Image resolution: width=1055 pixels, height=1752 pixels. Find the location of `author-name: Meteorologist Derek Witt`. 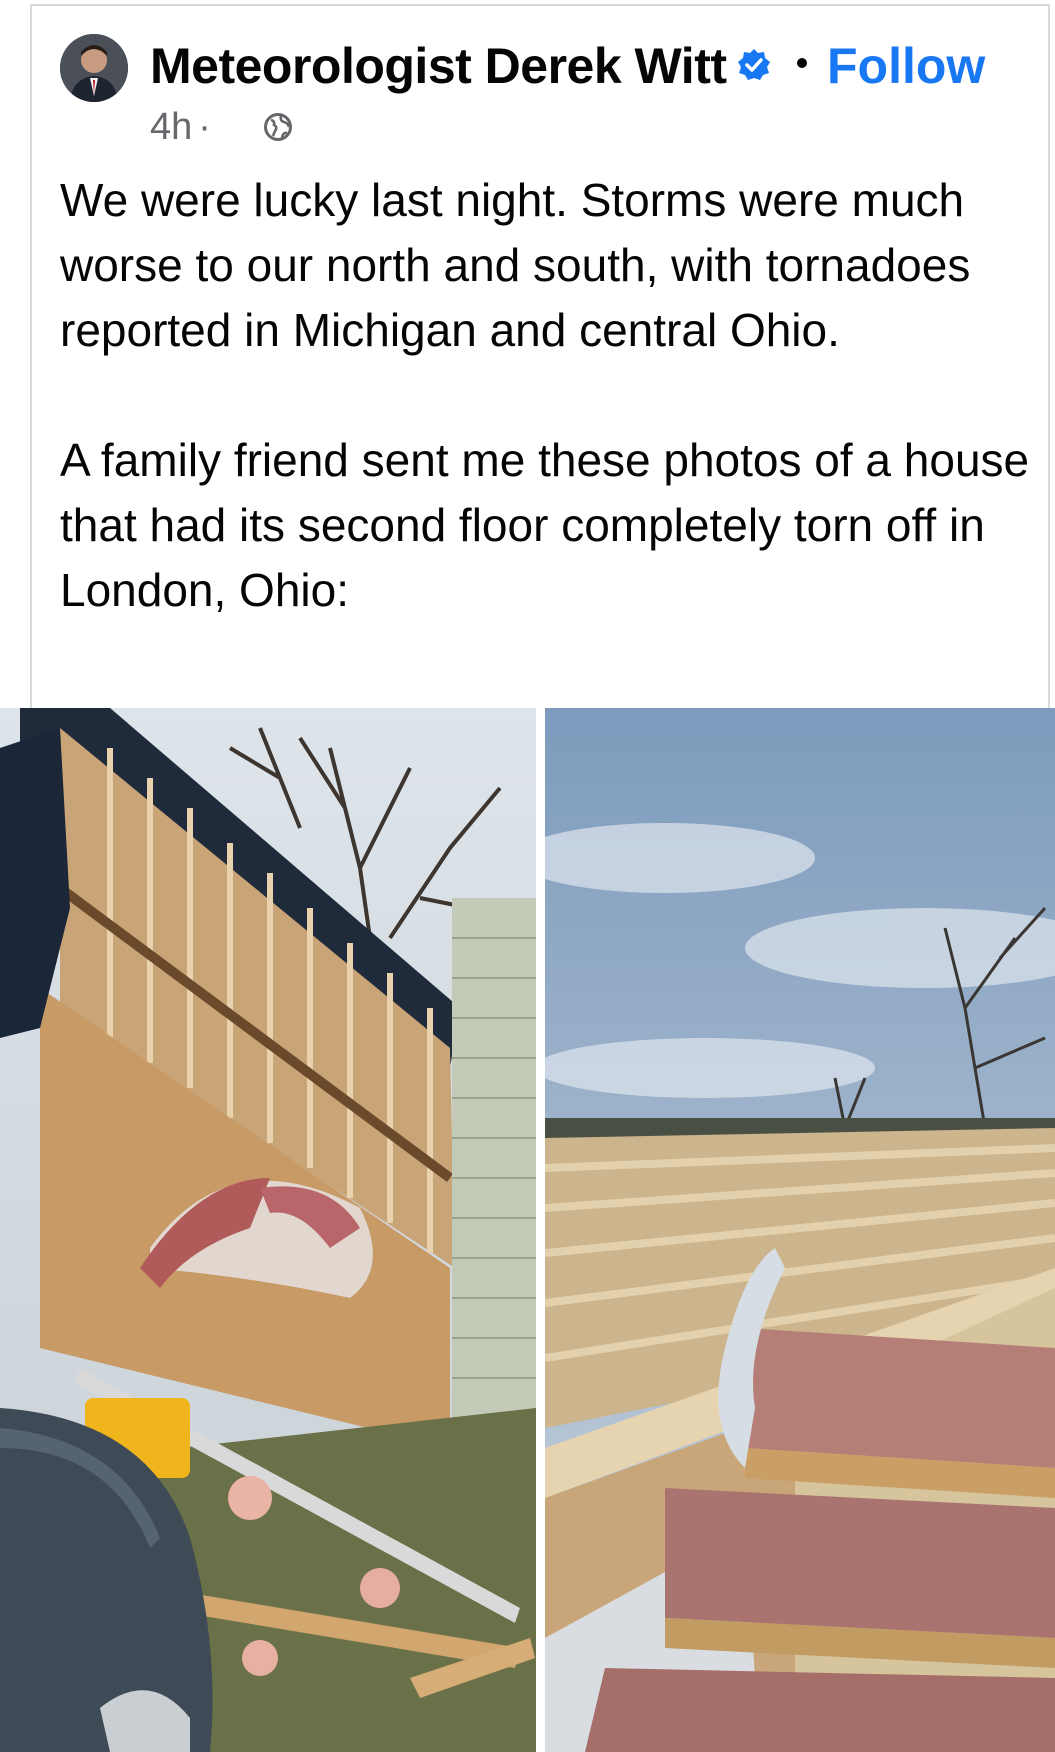

author-name: Meteorologist Derek Witt is located at coordinates (438, 66).